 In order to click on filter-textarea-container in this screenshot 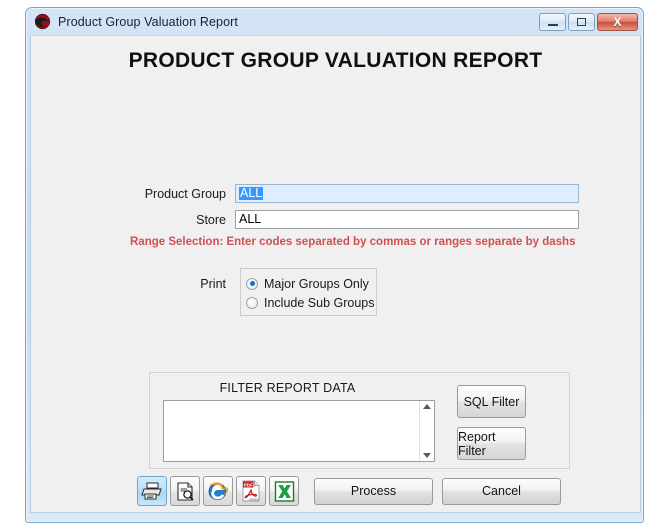, I will do `click(299, 431)`.